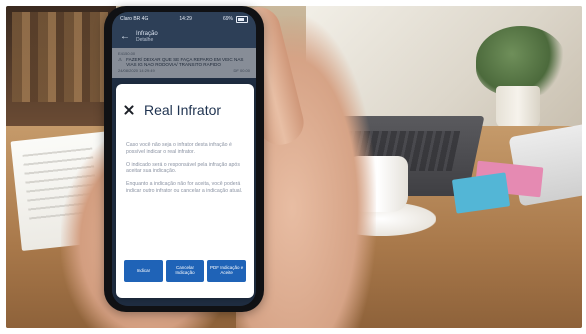 This screenshot has width=586, height=334. Describe the element at coordinates (183, 110) in the screenshot. I see `modal-title: Real Infrator` at that location.